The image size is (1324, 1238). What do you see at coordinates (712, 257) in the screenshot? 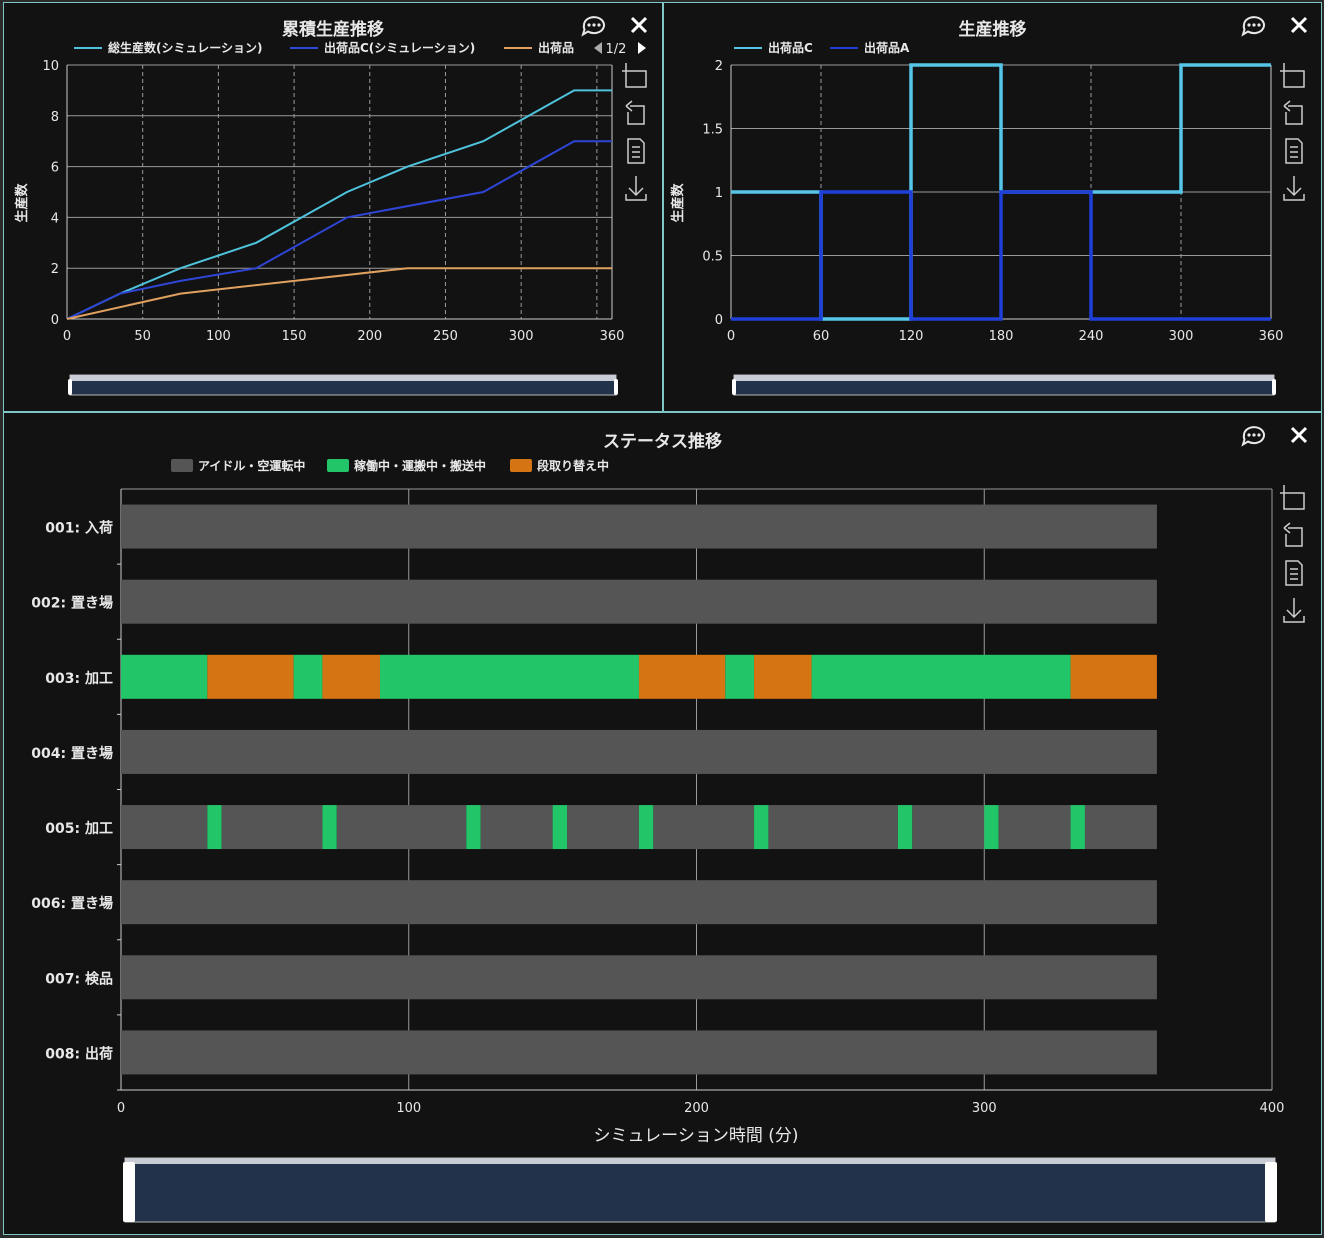
I see `y-tick-label: 0.5` at bounding box center [712, 257].